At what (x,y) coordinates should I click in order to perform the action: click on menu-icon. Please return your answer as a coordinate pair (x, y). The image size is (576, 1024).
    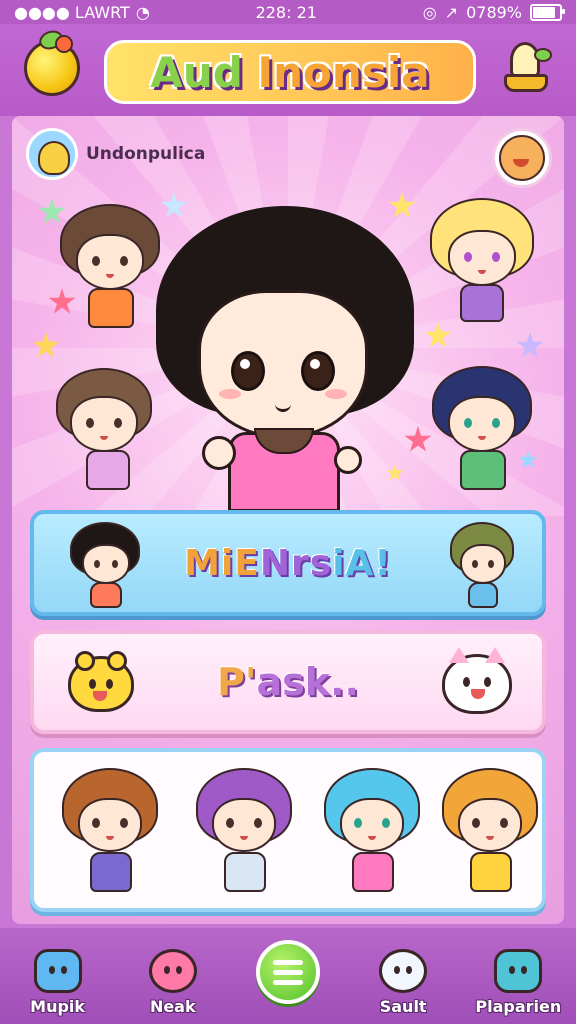
    Looking at the image, I should click on (287, 972).